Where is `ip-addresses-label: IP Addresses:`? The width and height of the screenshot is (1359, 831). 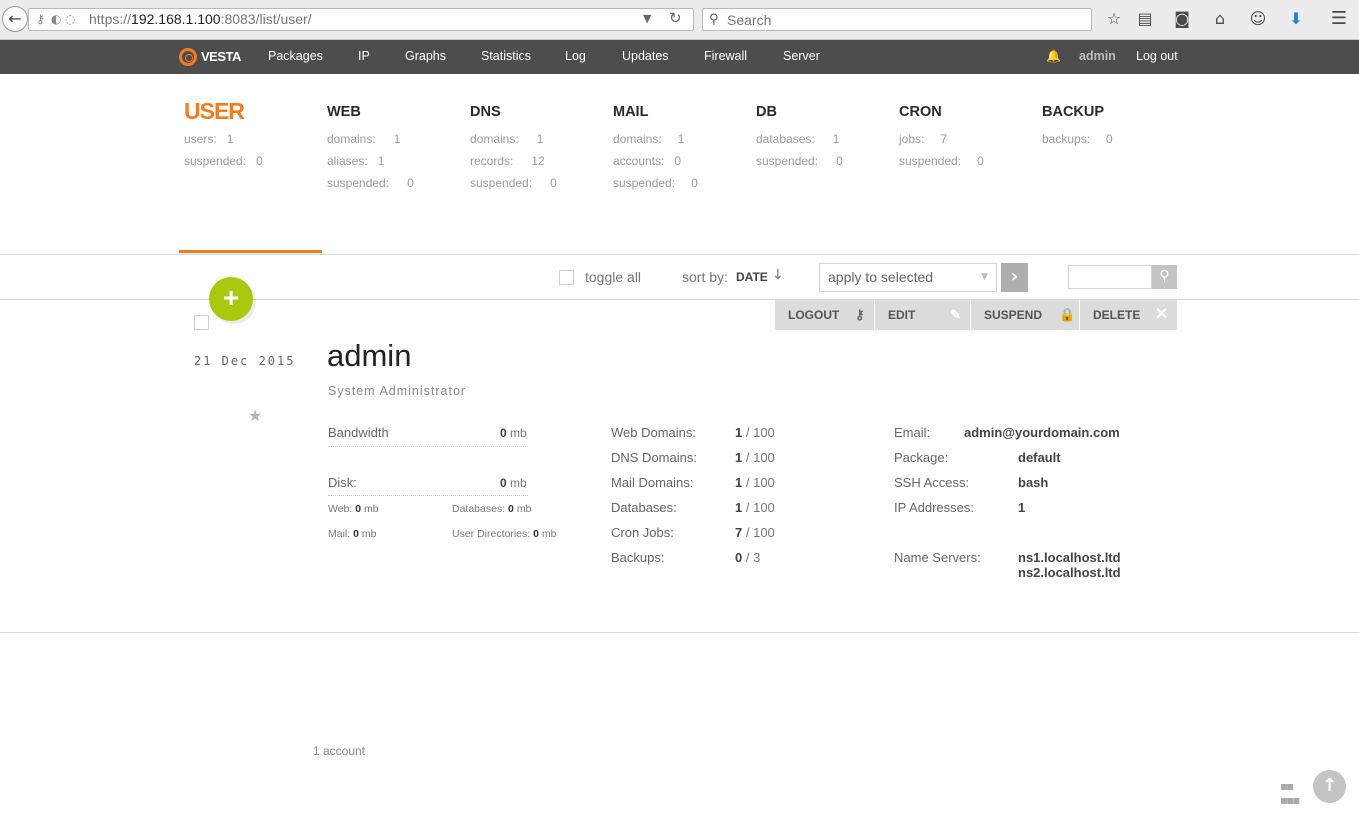 ip-addresses-label: IP Addresses: is located at coordinates (934, 507).